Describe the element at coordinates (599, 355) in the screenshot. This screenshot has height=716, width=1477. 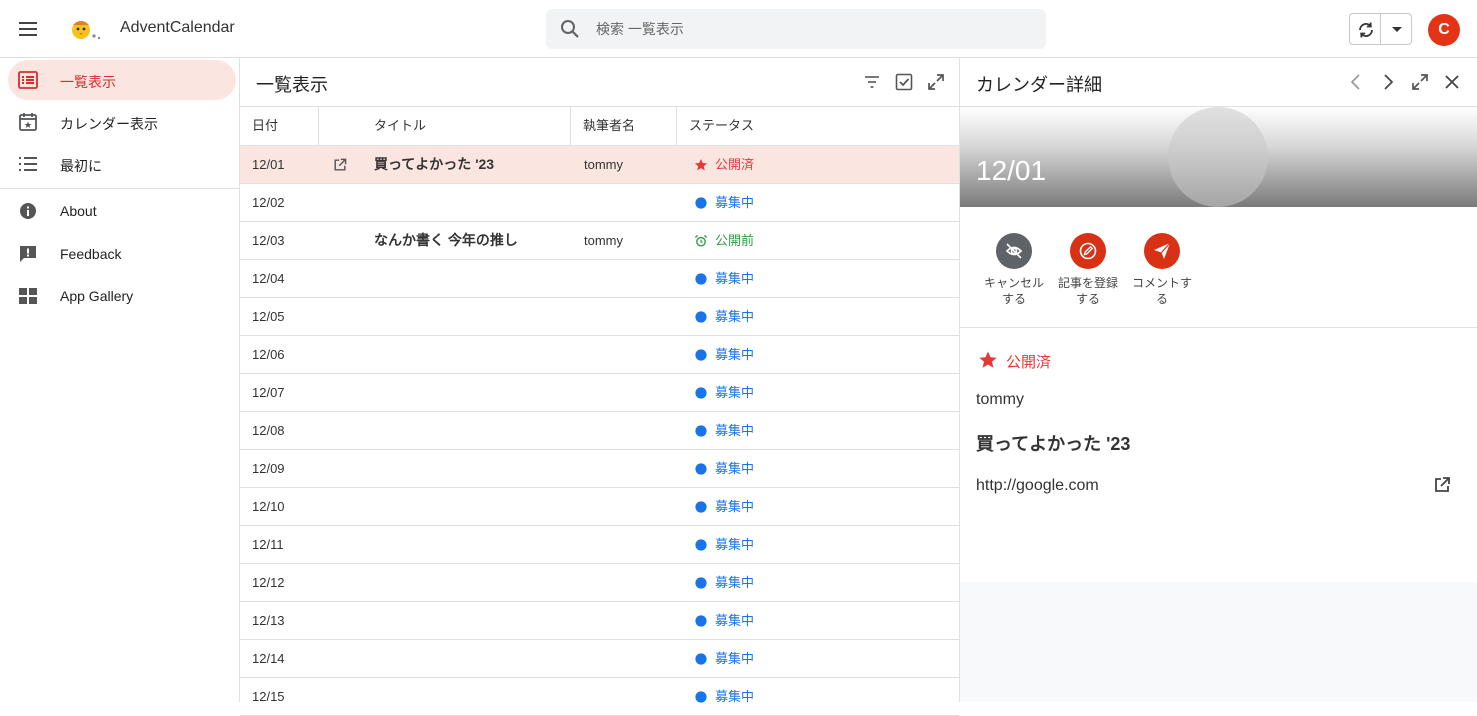
I see `table-row: 12/06 募集中` at that location.